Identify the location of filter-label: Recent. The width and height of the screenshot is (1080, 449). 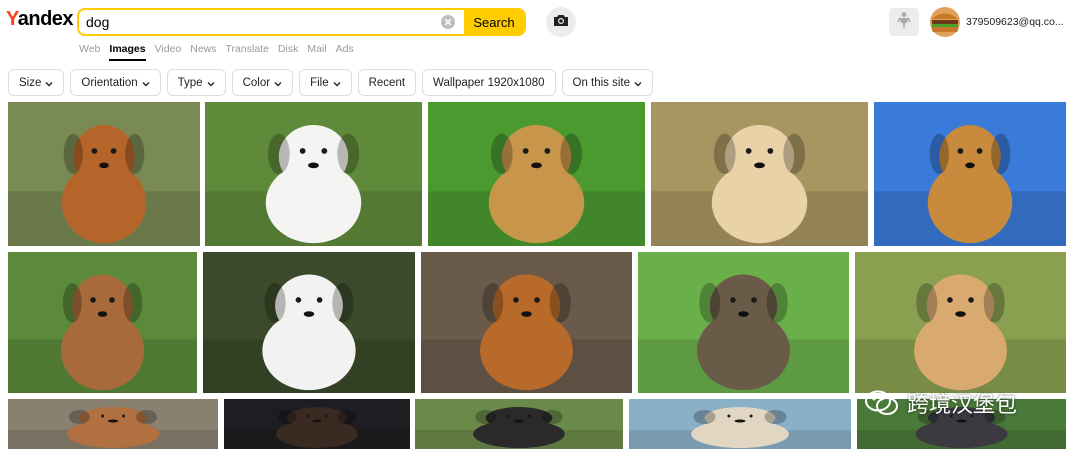
(387, 82).